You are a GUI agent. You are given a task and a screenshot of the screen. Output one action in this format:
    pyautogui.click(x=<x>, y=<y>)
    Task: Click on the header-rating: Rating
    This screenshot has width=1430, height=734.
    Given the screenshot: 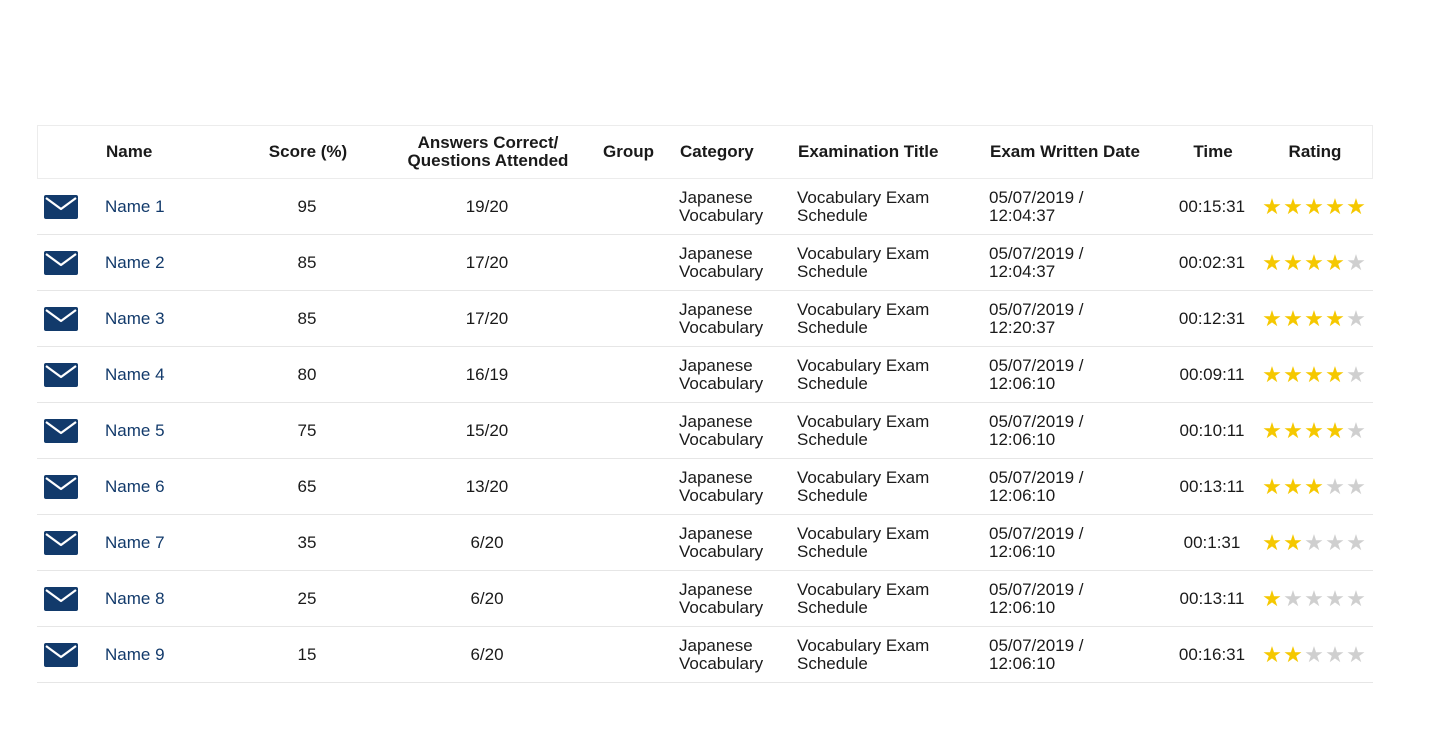 What is the action you would take?
    pyautogui.click(x=1315, y=152)
    